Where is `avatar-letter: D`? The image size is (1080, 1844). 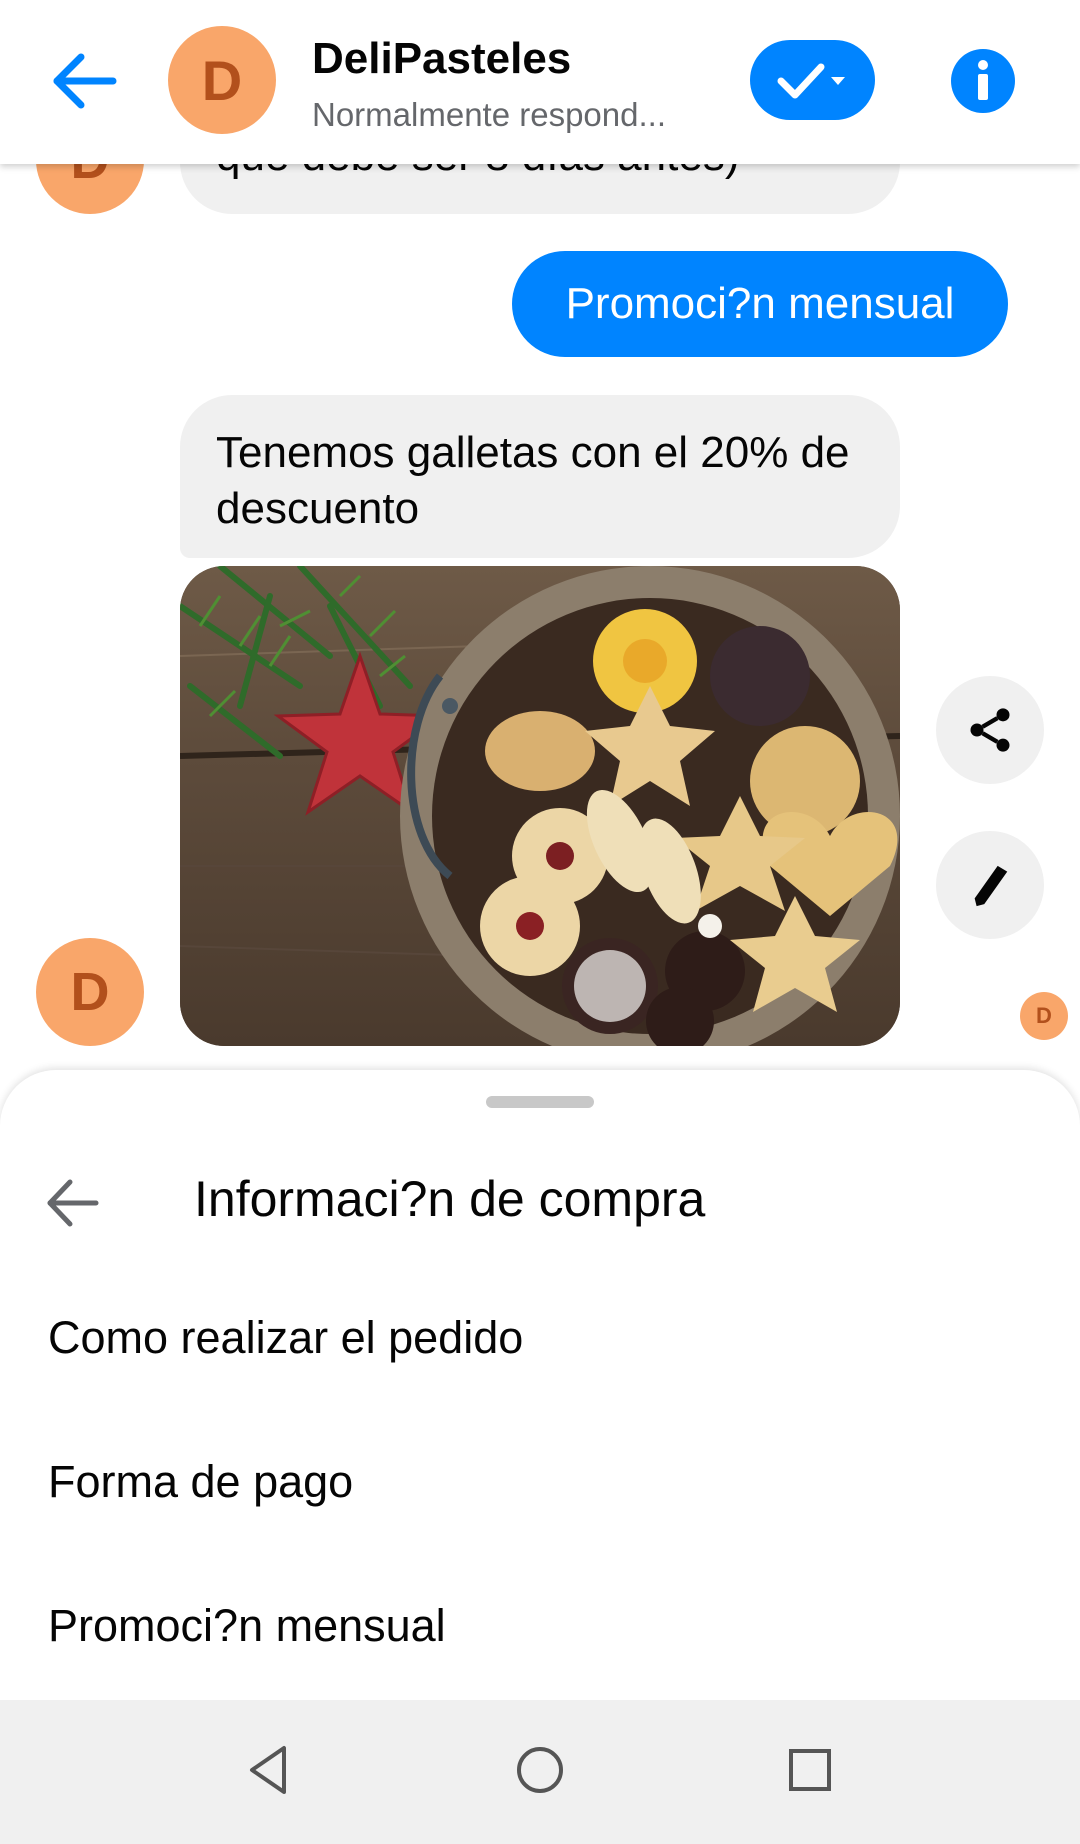 avatar-letter: D is located at coordinates (90, 992).